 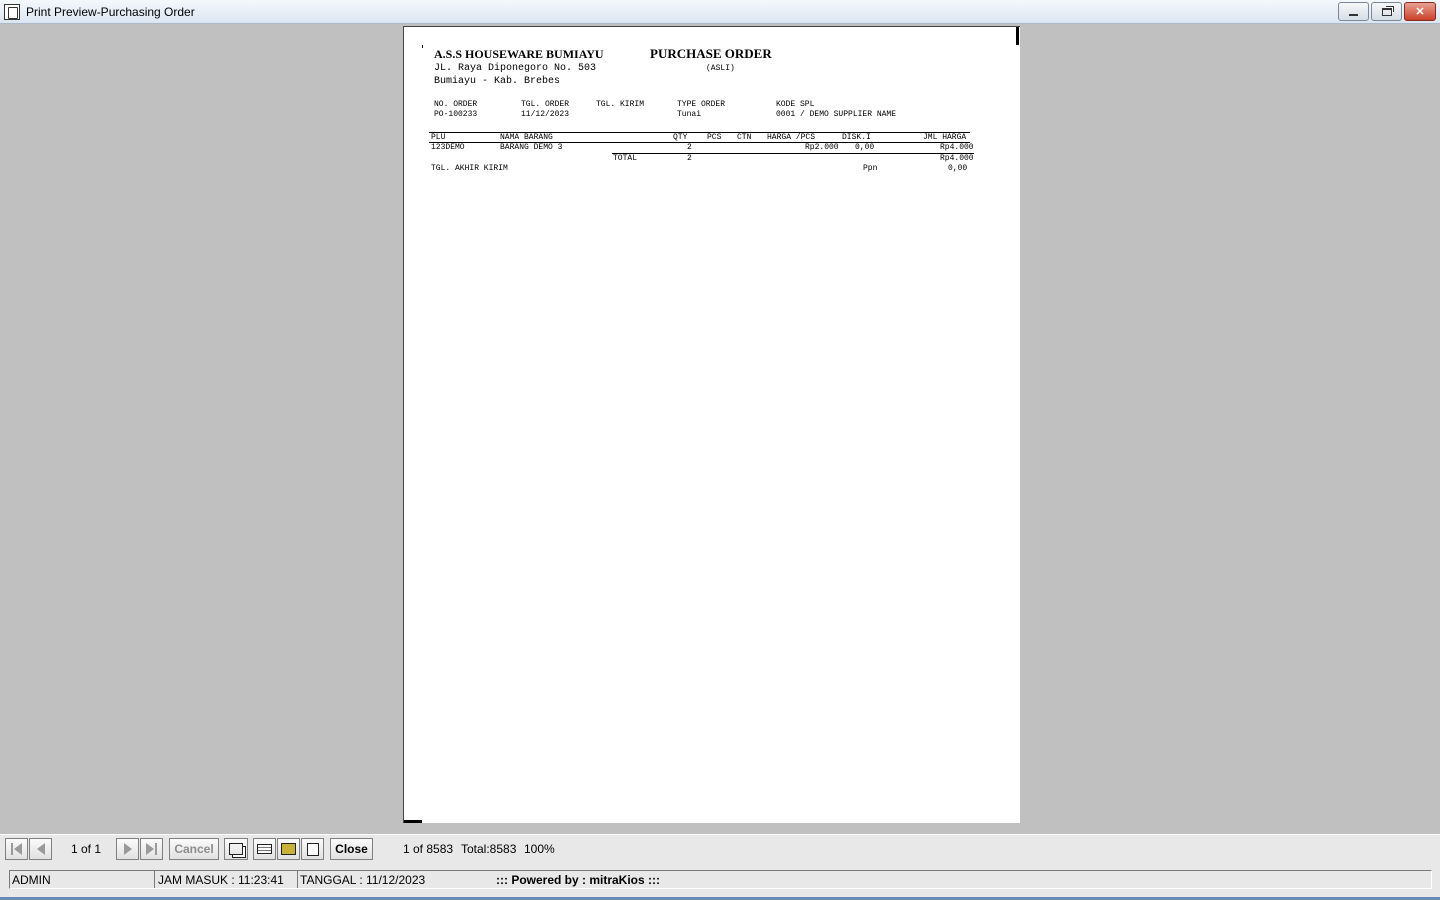 What do you see at coordinates (689, 147) in the screenshot?
I see `row-qty: 2` at bounding box center [689, 147].